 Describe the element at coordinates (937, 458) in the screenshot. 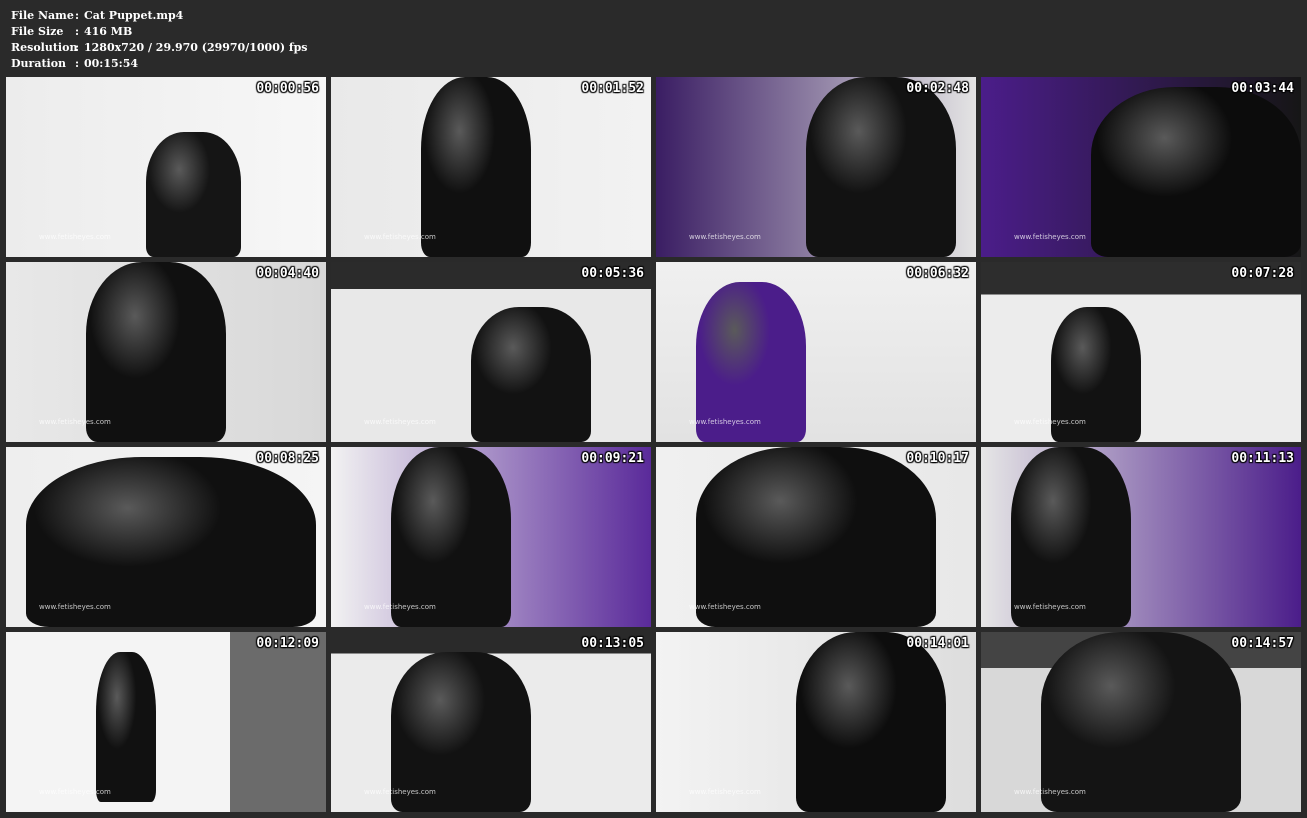

I see `thumbnail-timestamp: 00:10:17` at that location.